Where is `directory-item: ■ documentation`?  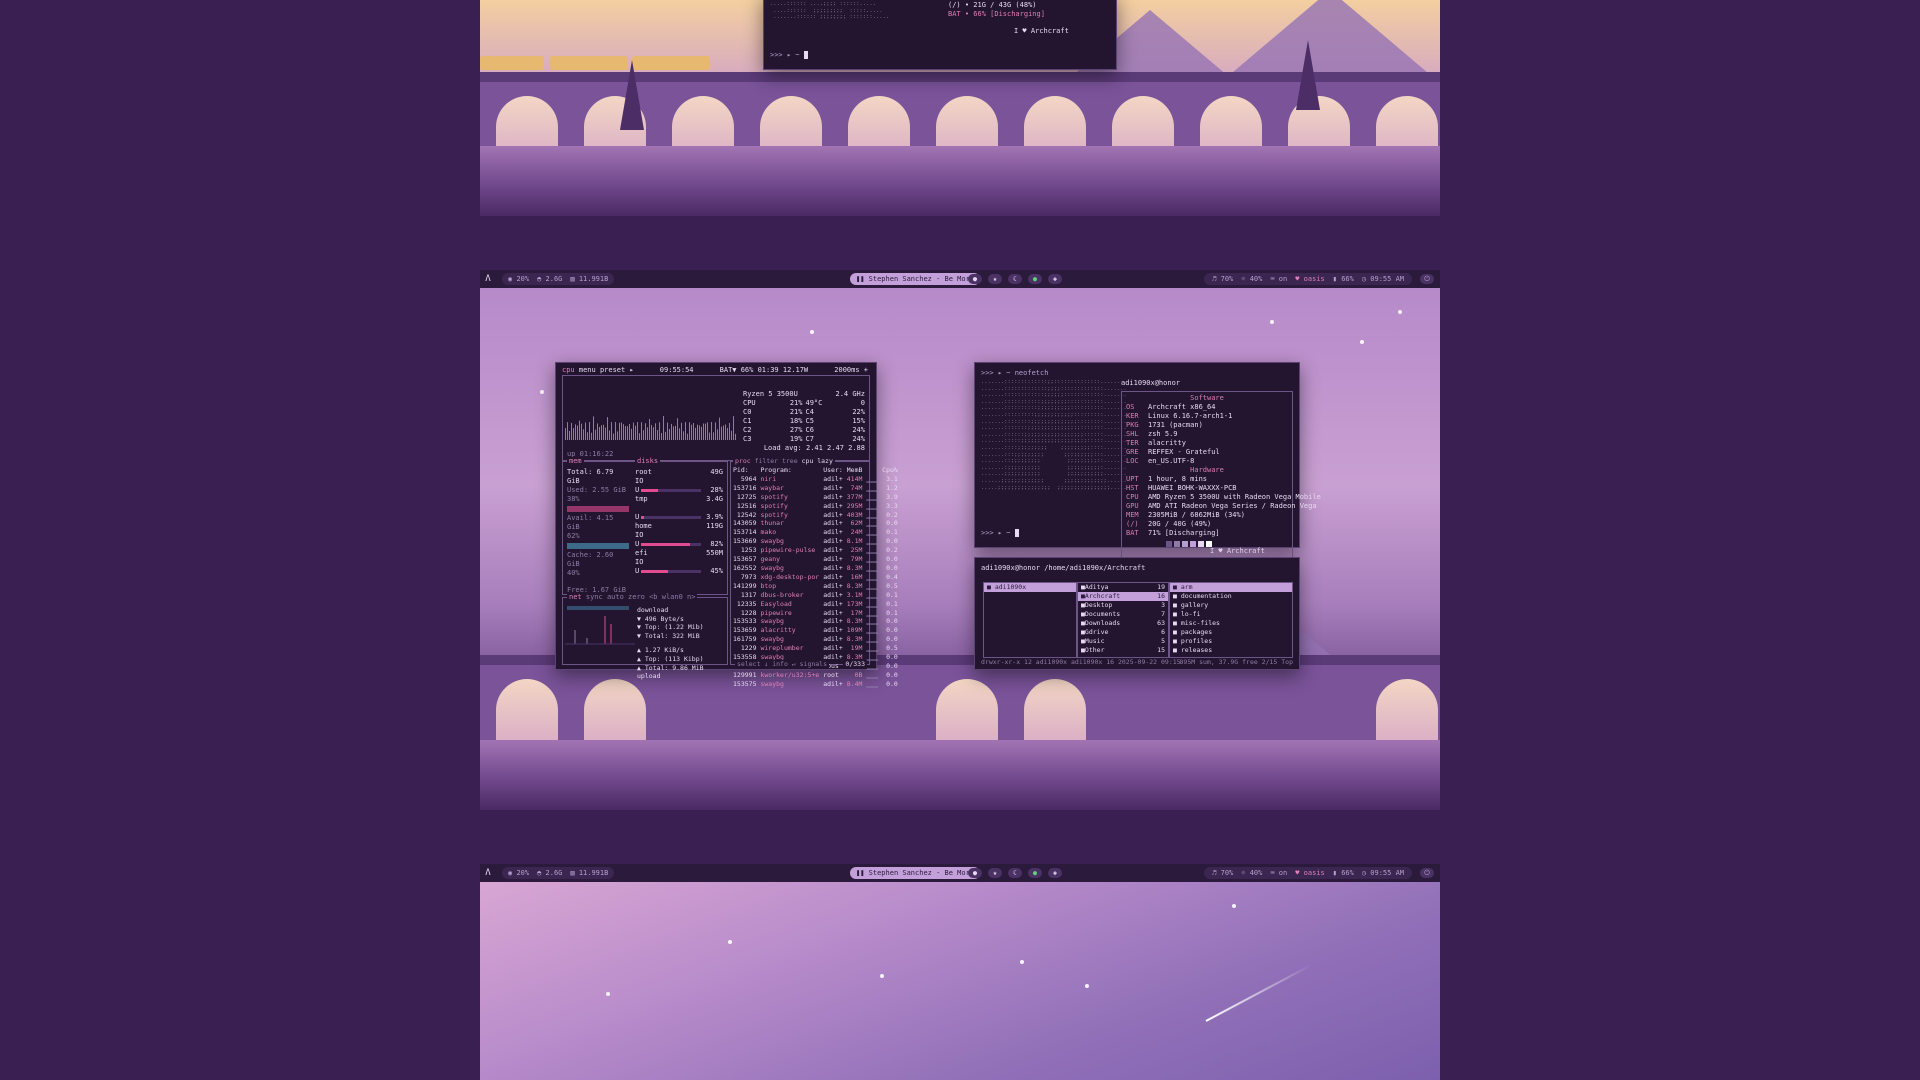 directory-item: ■ documentation is located at coordinates (1231, 596).